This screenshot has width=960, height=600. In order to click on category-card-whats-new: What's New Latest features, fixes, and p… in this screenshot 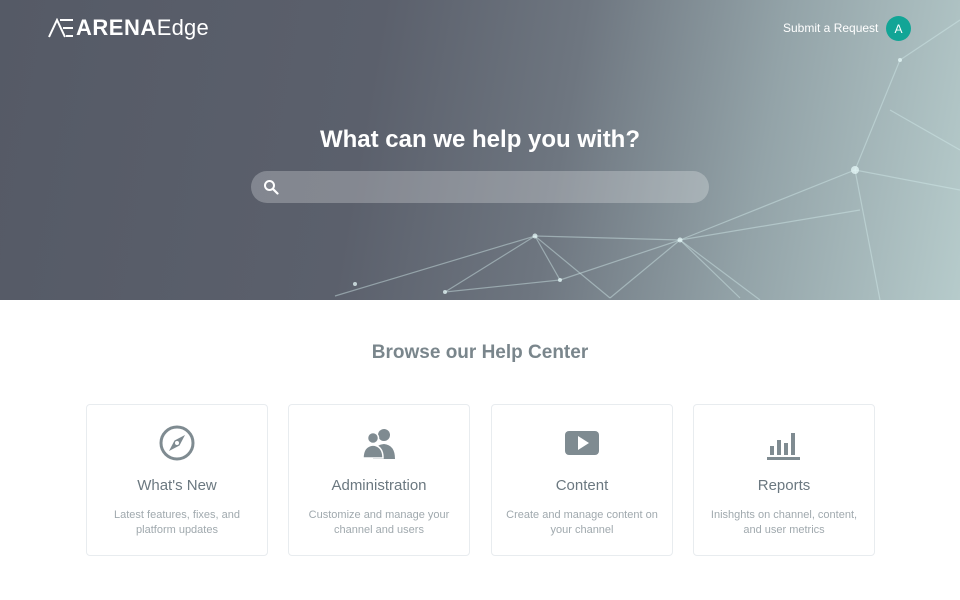, I will do `click(177, 480)`.